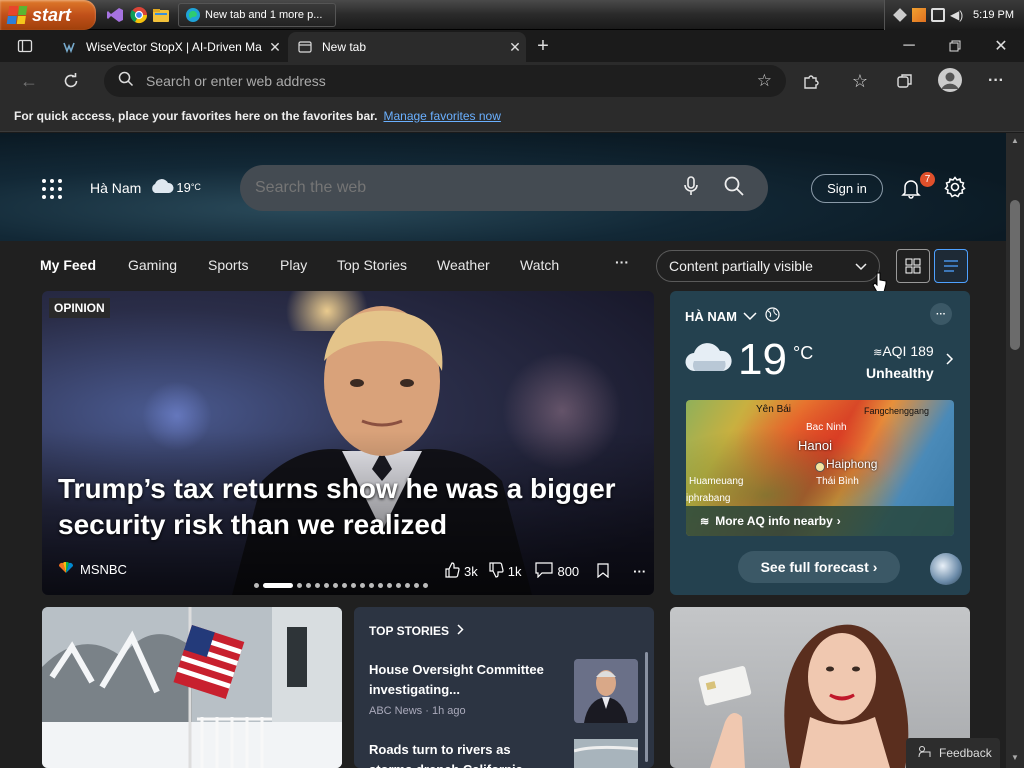 The width and height of the screenshot is (1024, 768). Describe the element at coordinates (416, 631) in the screenshot. I see `top-stories-header: TOP STORIES` at that location.